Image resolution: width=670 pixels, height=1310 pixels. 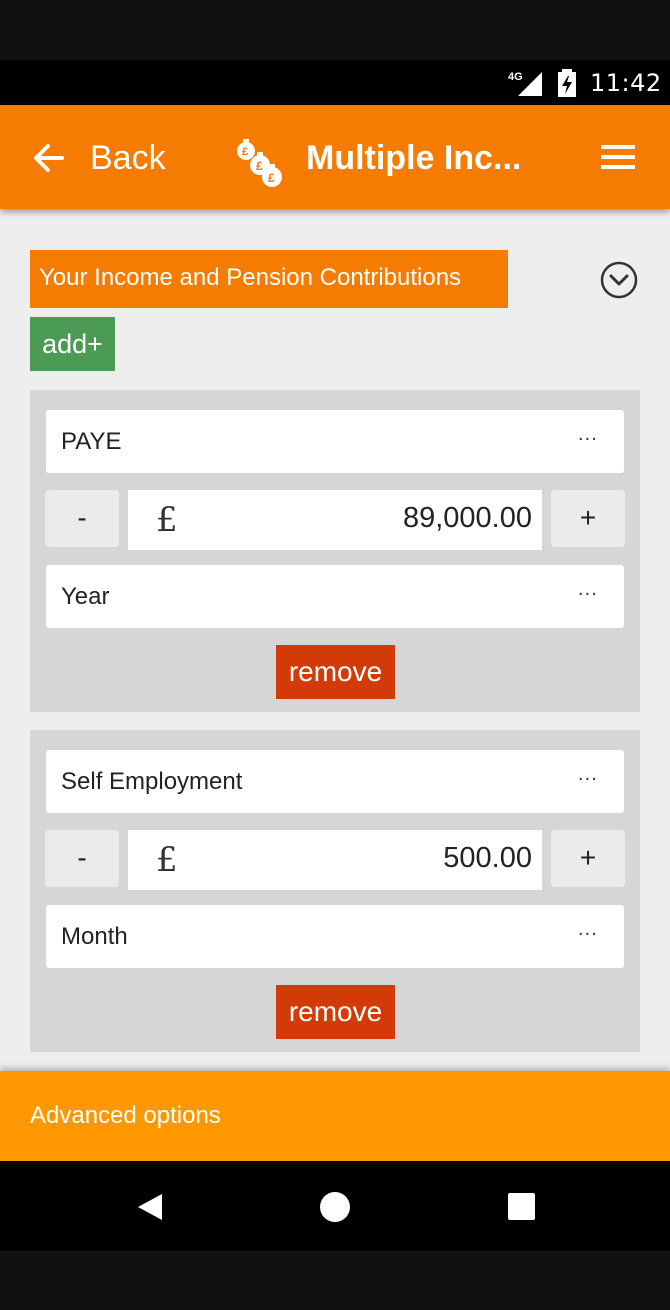 I want to click on nav-home-icon, so click(x=335, y=1207).